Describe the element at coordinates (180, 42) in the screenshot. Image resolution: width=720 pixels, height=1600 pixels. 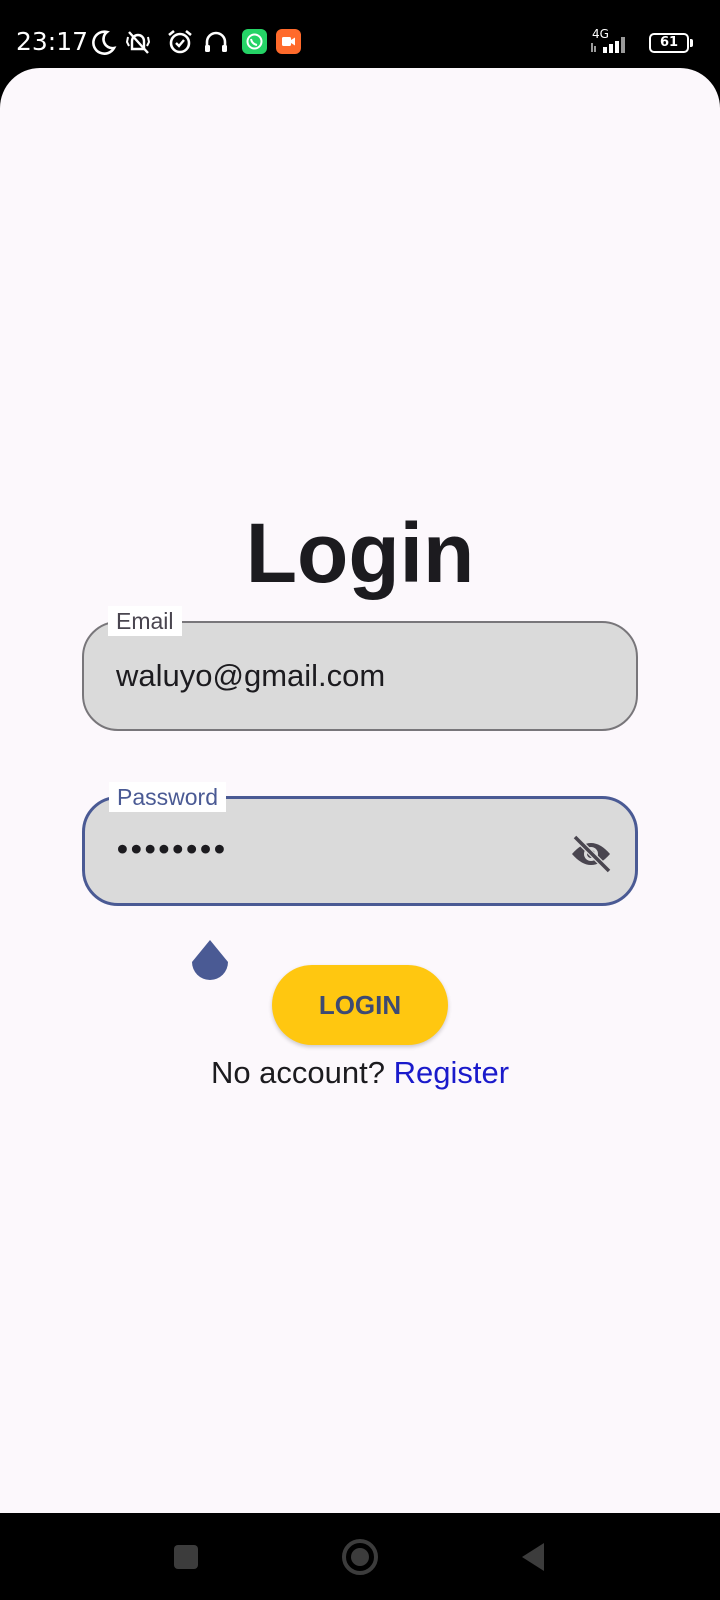
I see `alarm-icon` at that location.